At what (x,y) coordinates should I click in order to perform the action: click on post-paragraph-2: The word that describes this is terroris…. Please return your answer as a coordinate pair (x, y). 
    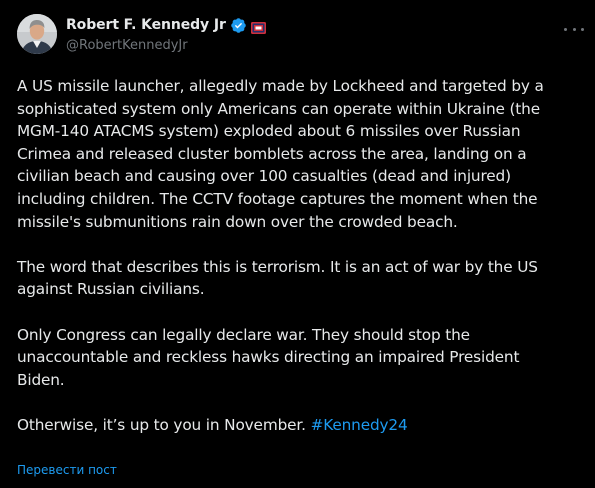
    Looking at the image, I should click on (300, 278).